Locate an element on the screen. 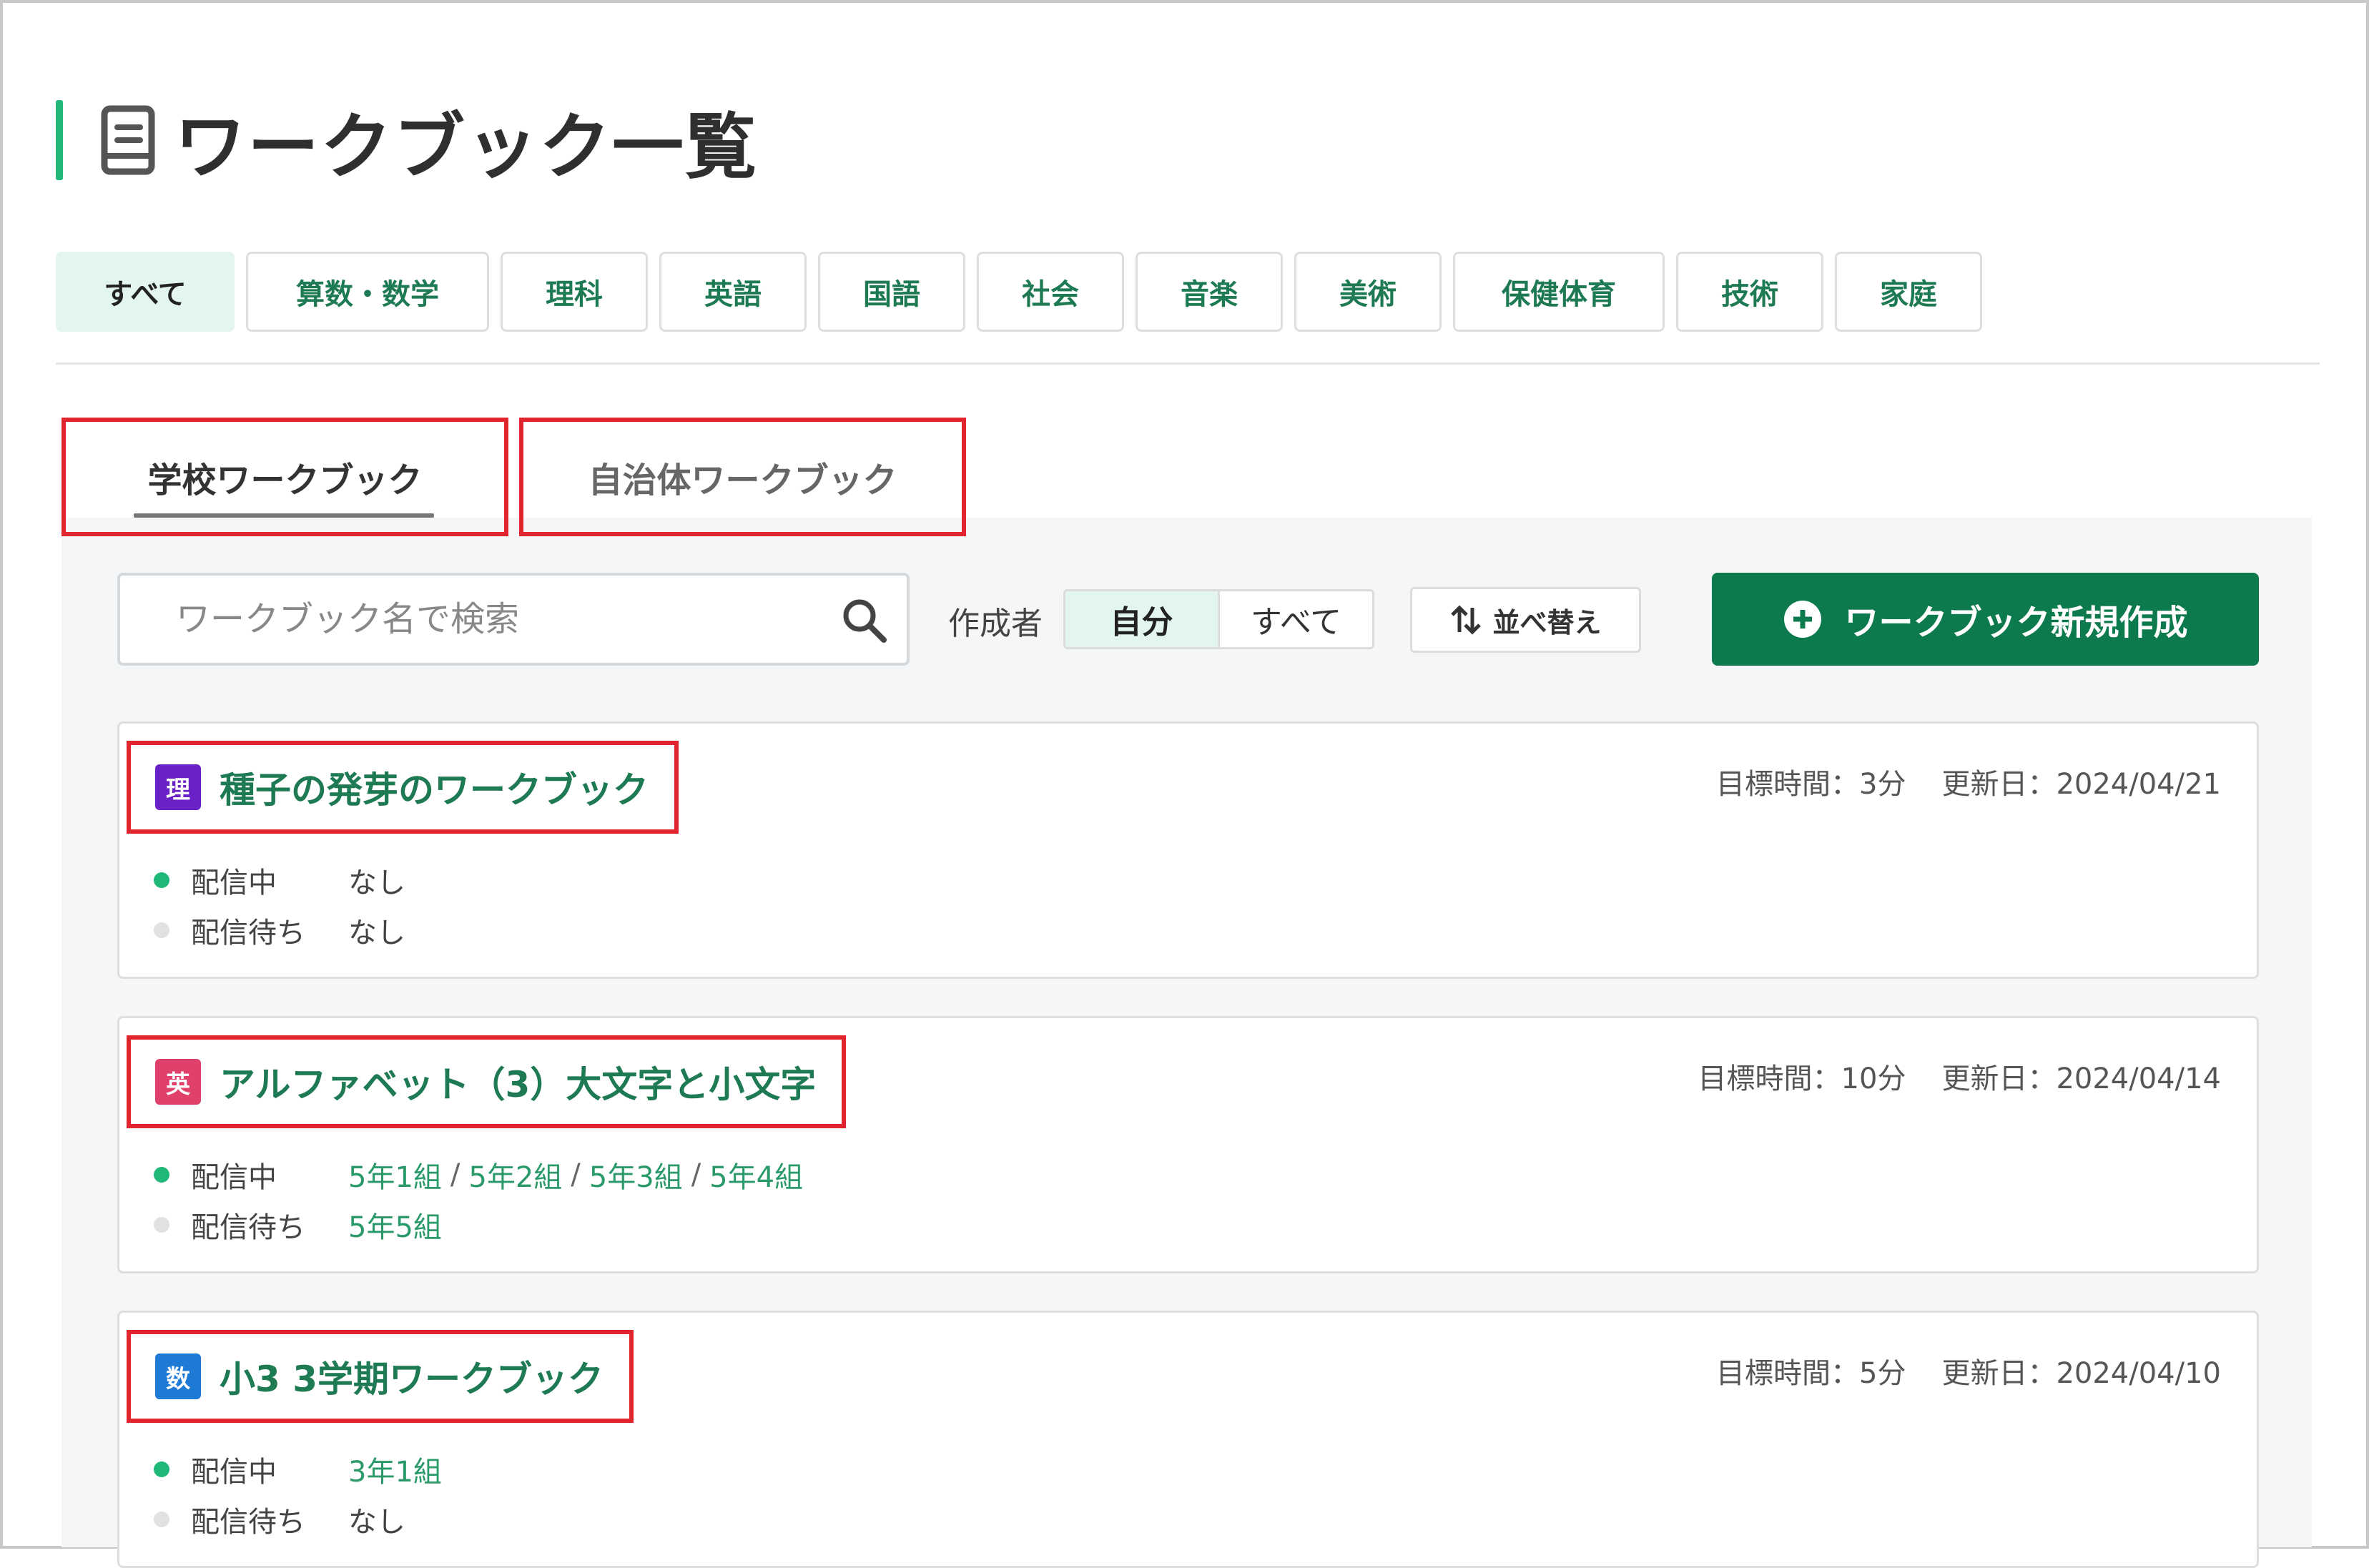  author-filter-label: 作成者 is located at coordinates (995, 624).